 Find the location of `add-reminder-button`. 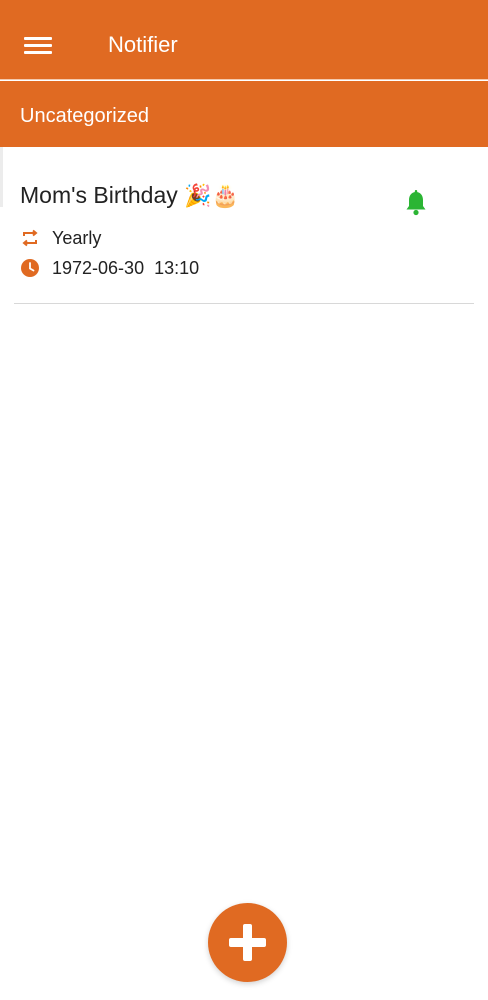

add-reminder-button is located at coordinates (247, 942).